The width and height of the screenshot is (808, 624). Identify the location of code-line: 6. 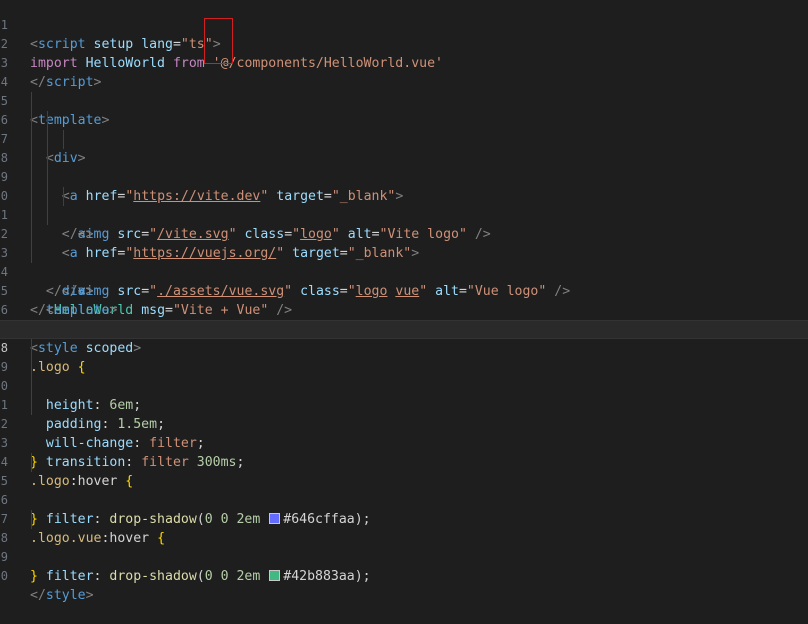
(404, 299).